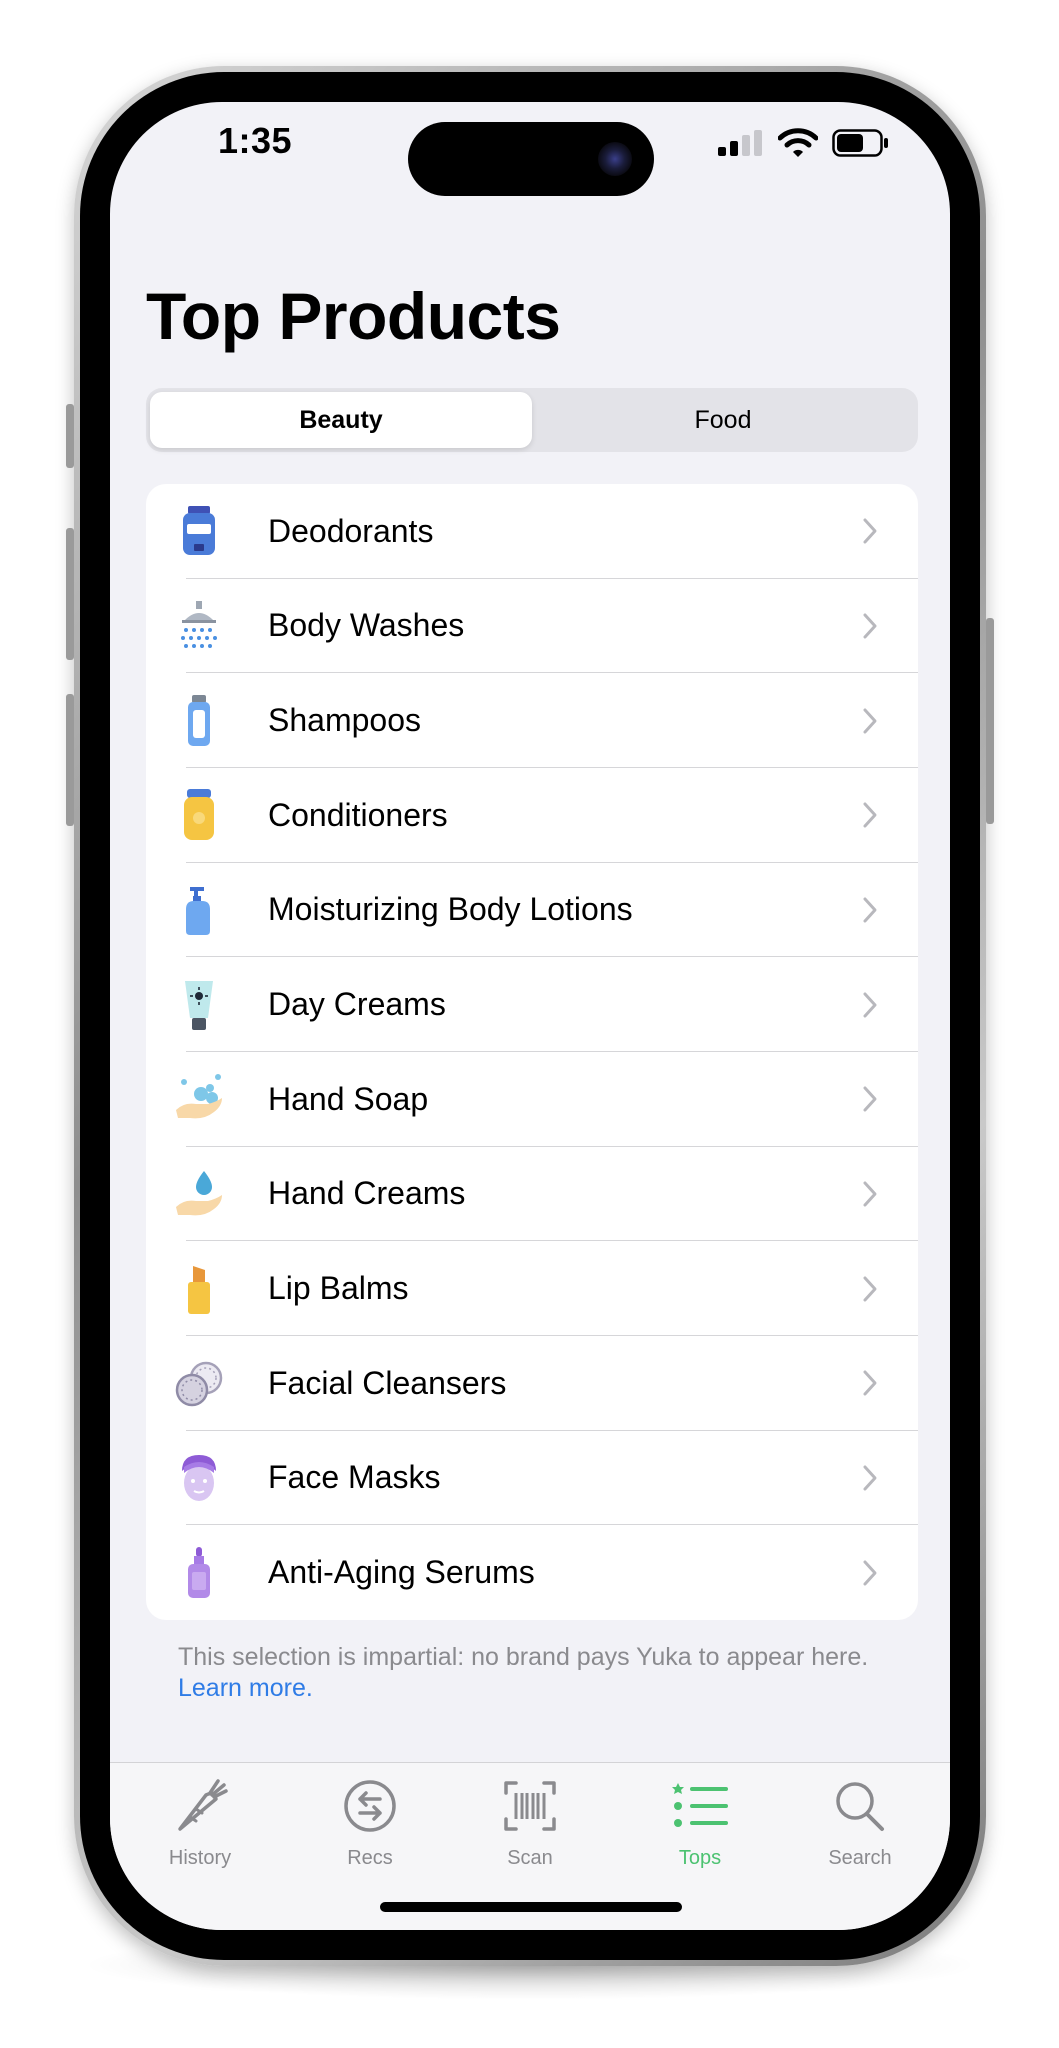 The width and height of the screenshot is (1059, 2048). Describe the element at coordinates (990, 721) in the screenshot. I see `power-button` at that location.